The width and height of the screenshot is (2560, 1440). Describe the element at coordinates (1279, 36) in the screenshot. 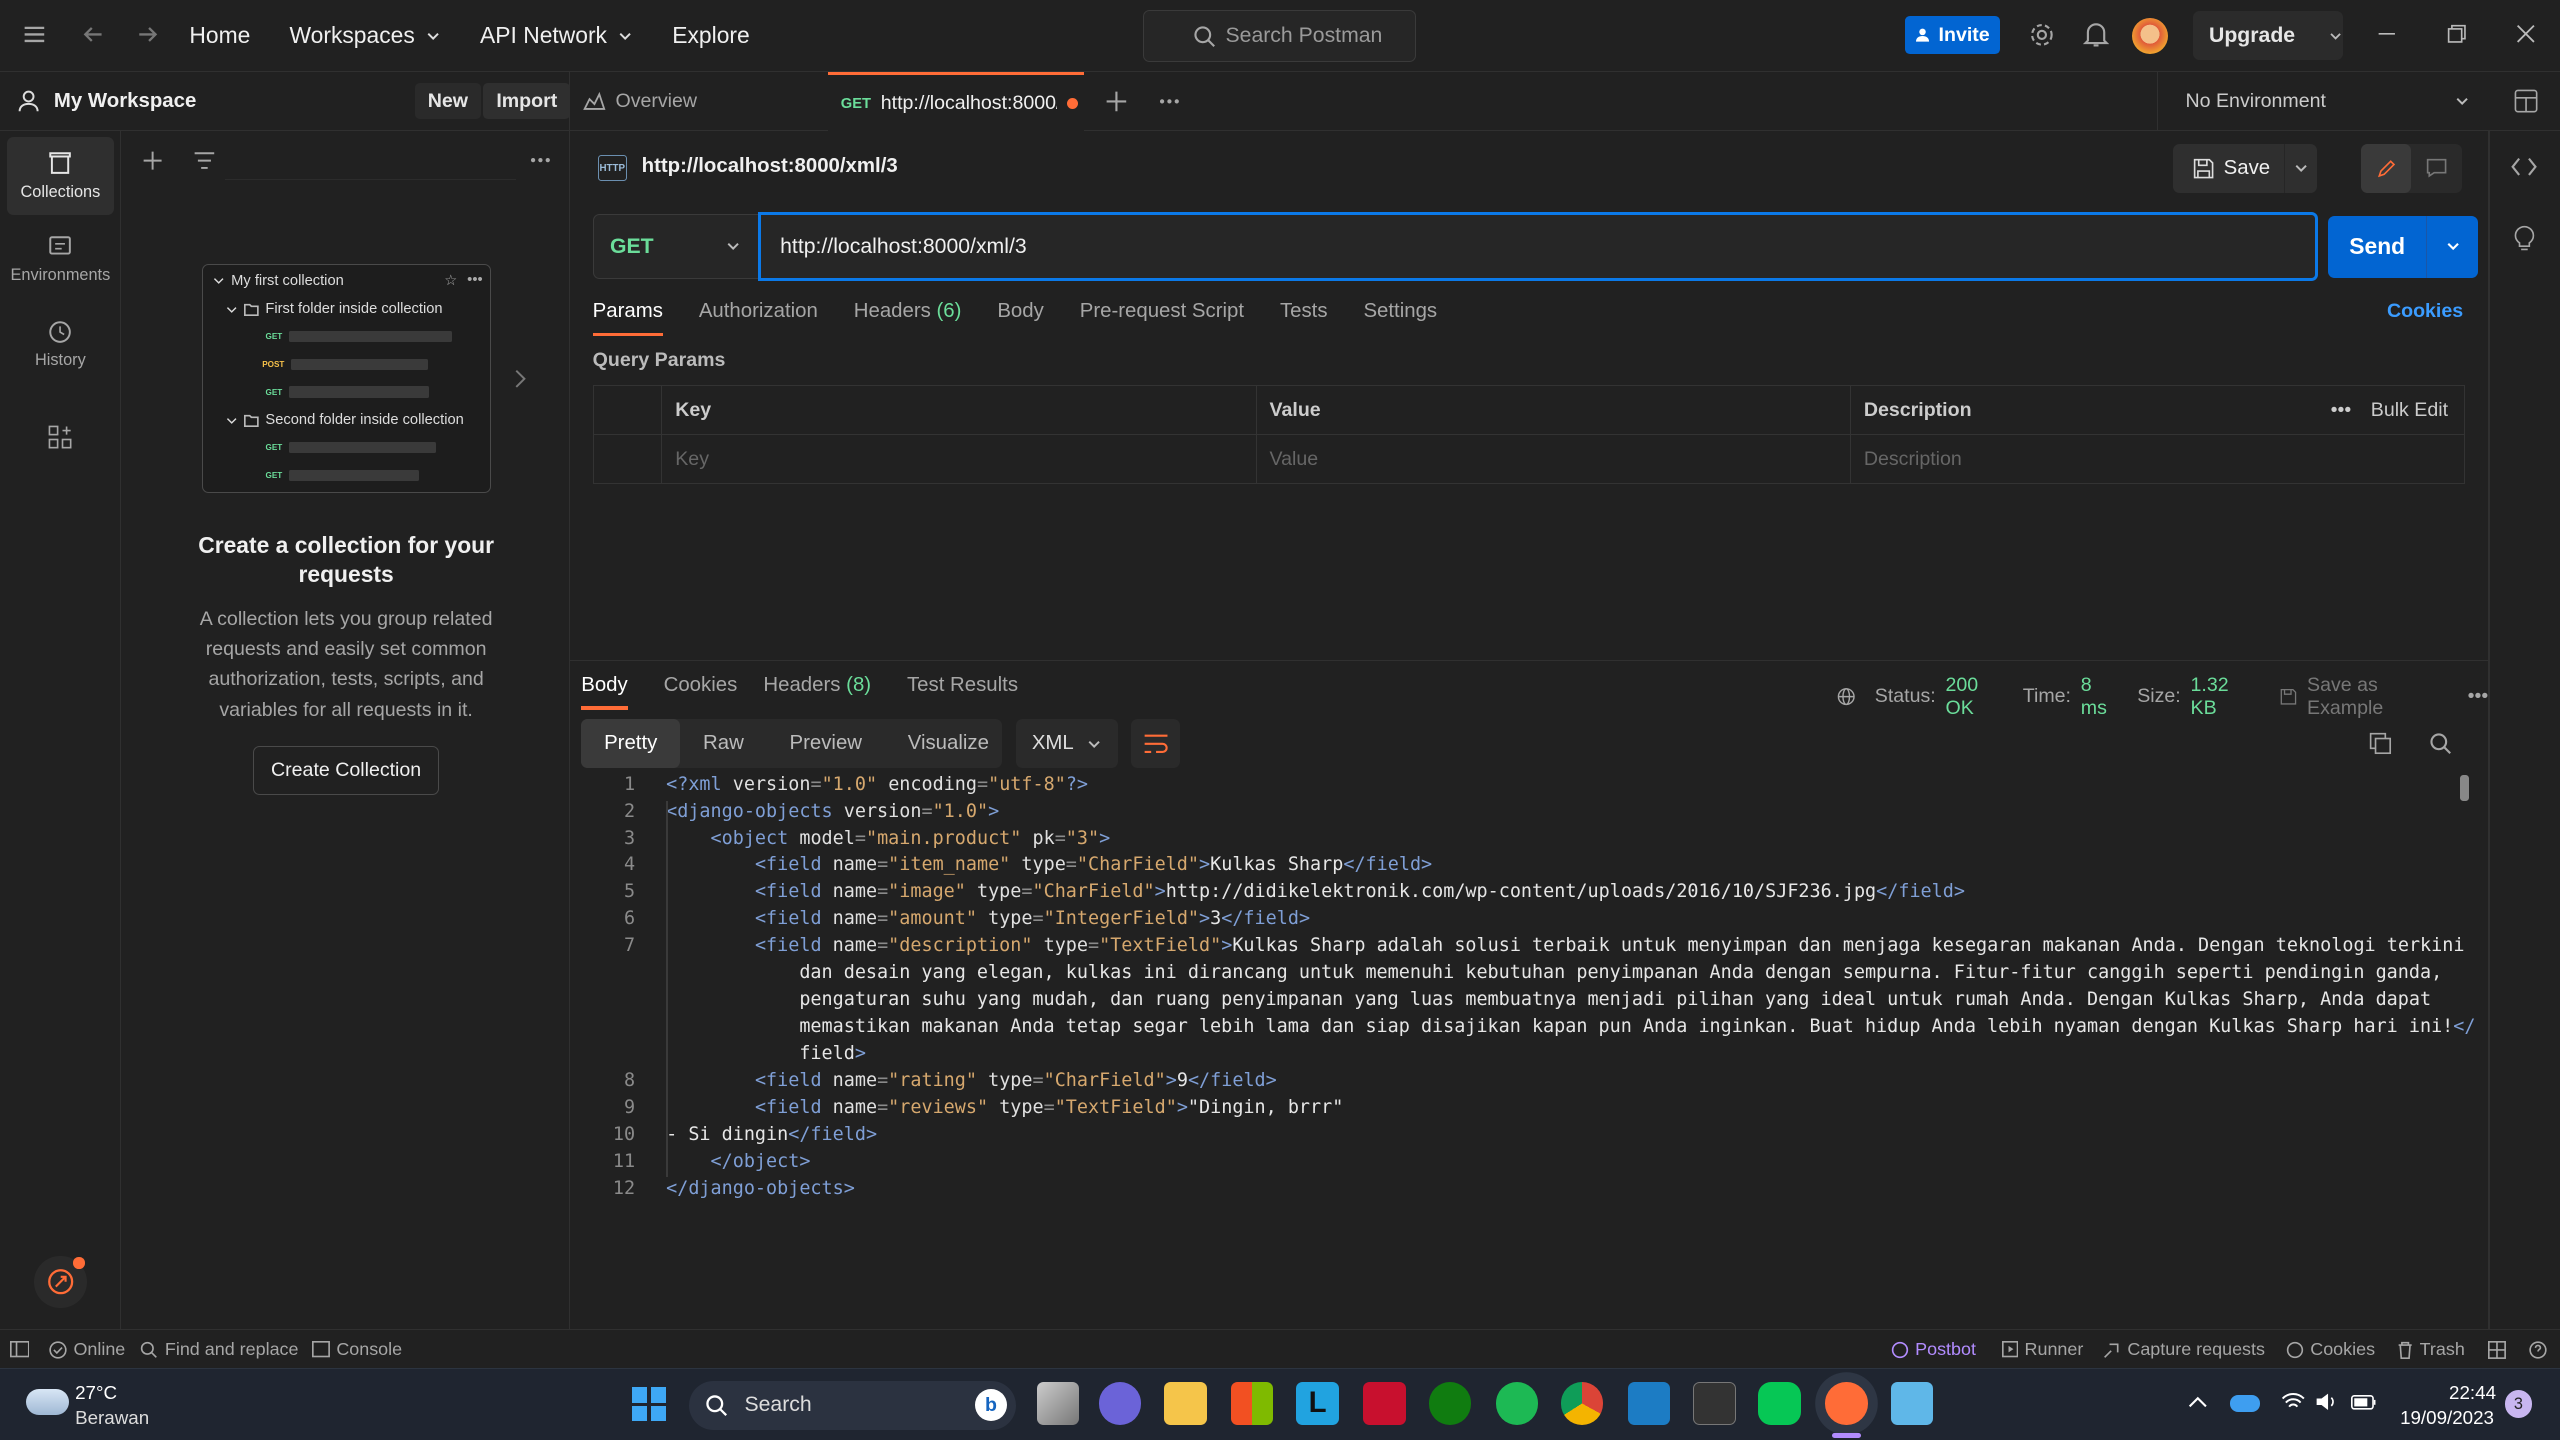

I see `search-input: Search Postman` at that location.